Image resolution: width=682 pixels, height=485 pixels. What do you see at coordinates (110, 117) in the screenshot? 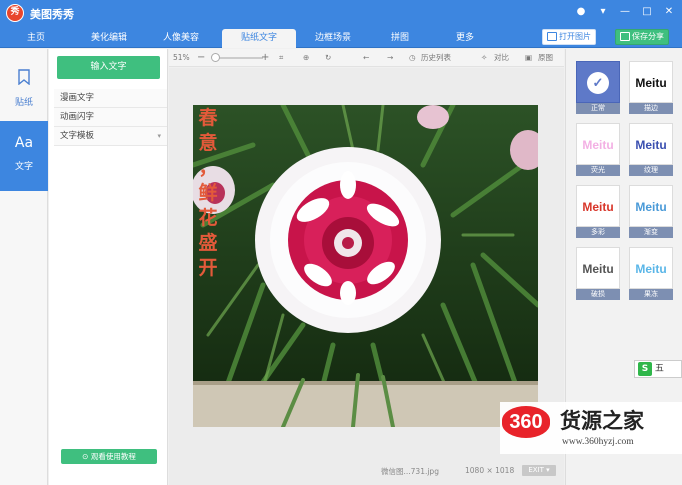
I see `menu-item-animated-text: 动画闪字` at bounding box center [110, 117].